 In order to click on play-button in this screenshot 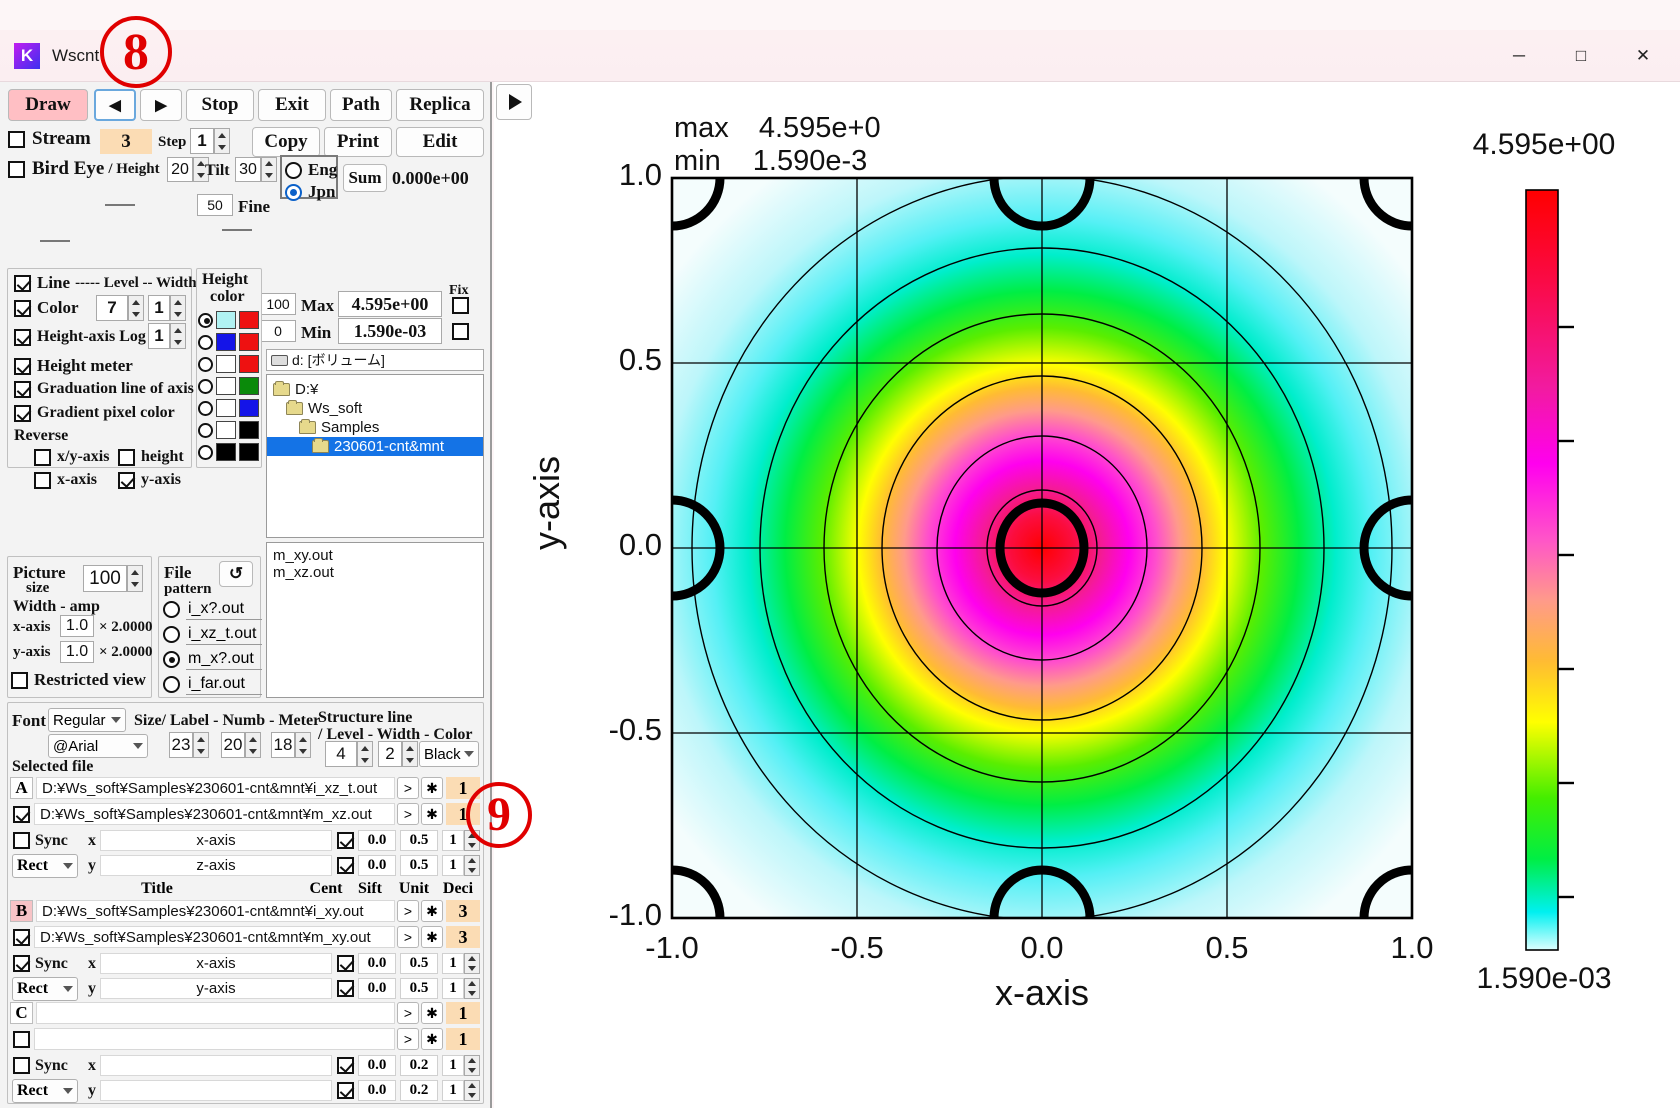, I will do `click(514, 102)`.